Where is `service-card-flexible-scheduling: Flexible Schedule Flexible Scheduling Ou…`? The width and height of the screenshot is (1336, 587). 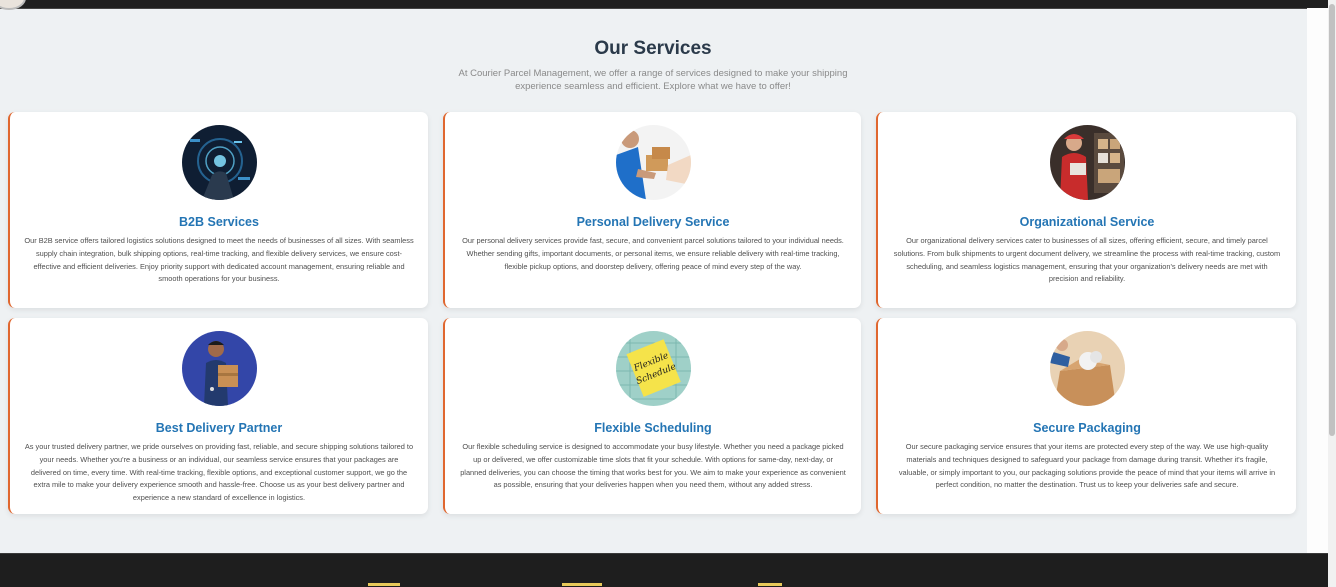
service-card-flexible-scheduling: Flexible Schedule Flexible Scheduling Ou… is located at coordinates (652, 416).